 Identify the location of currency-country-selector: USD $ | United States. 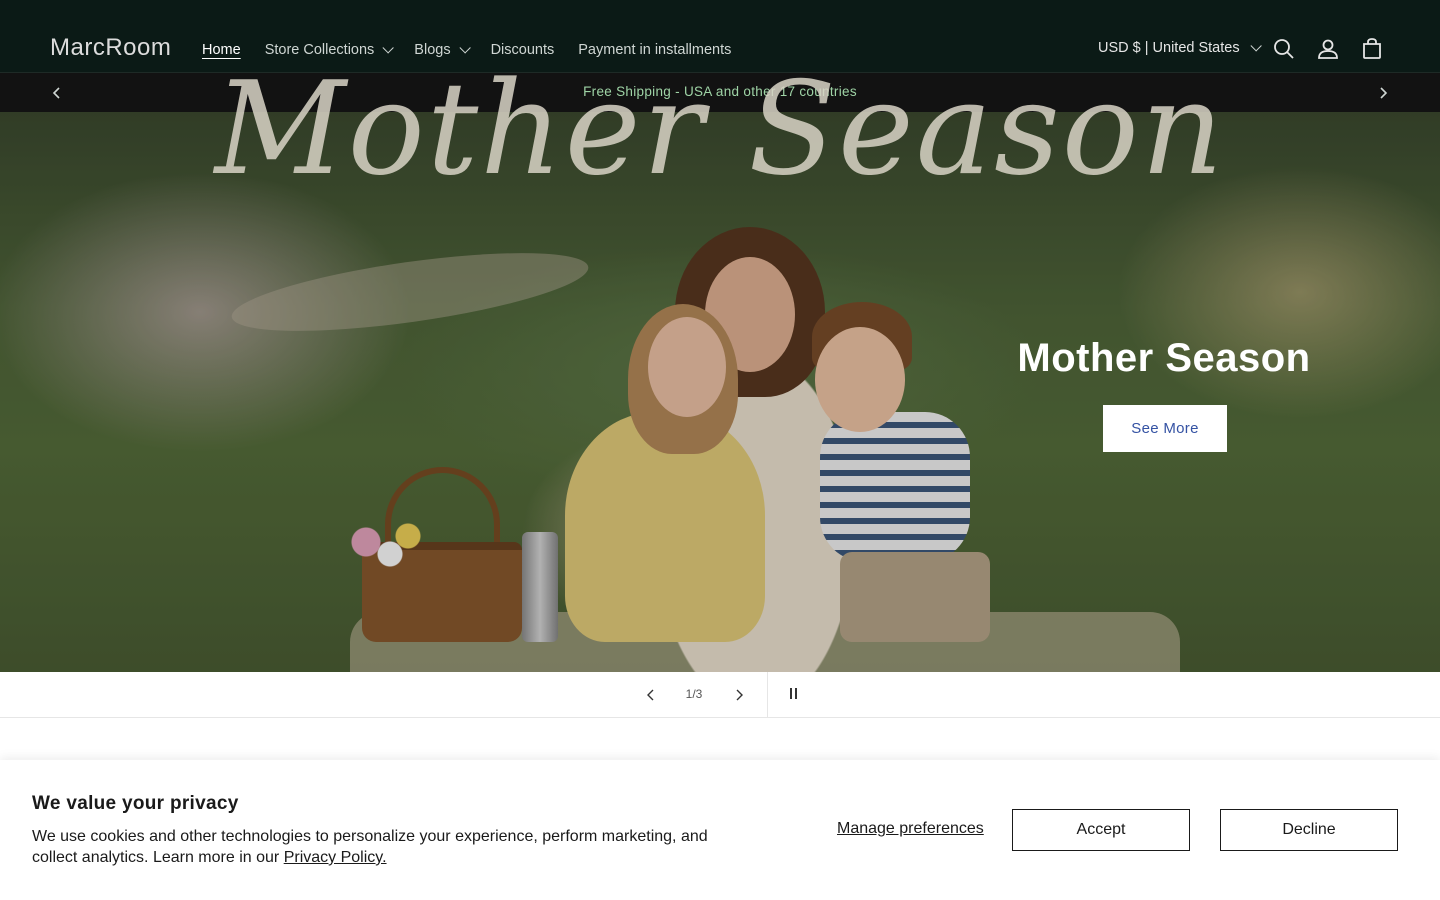
(1180, 48).